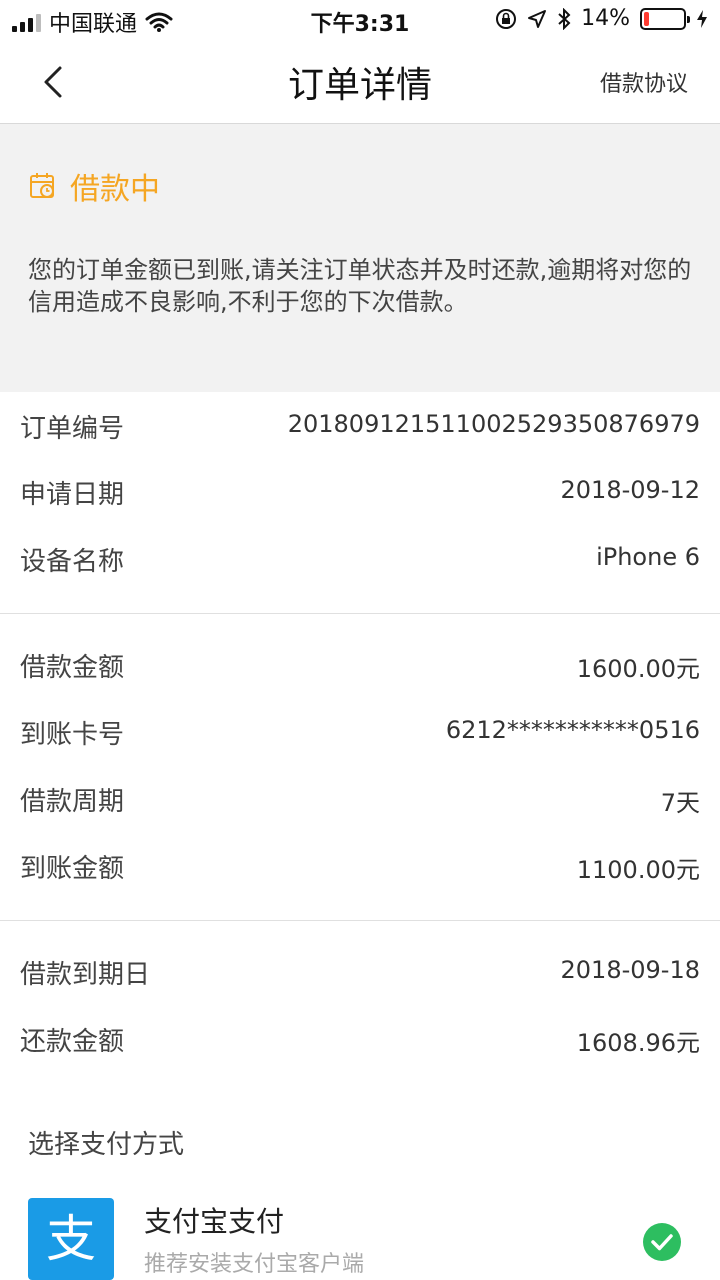 The width and height of the screenshot is (720, 1280). I want to click on info-row-received-amount: 到账金额 1100.00元, so click(360, 867).